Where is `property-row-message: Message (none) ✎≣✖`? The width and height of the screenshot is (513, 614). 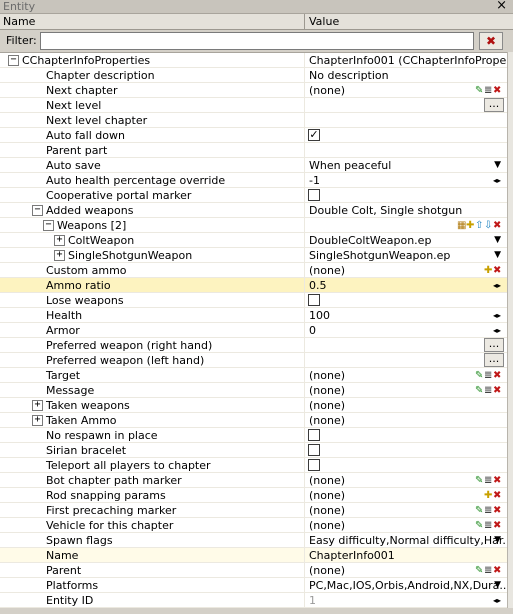 property-row-message: Message (none) ✎≣✖ is located at coordinates (253, 390).